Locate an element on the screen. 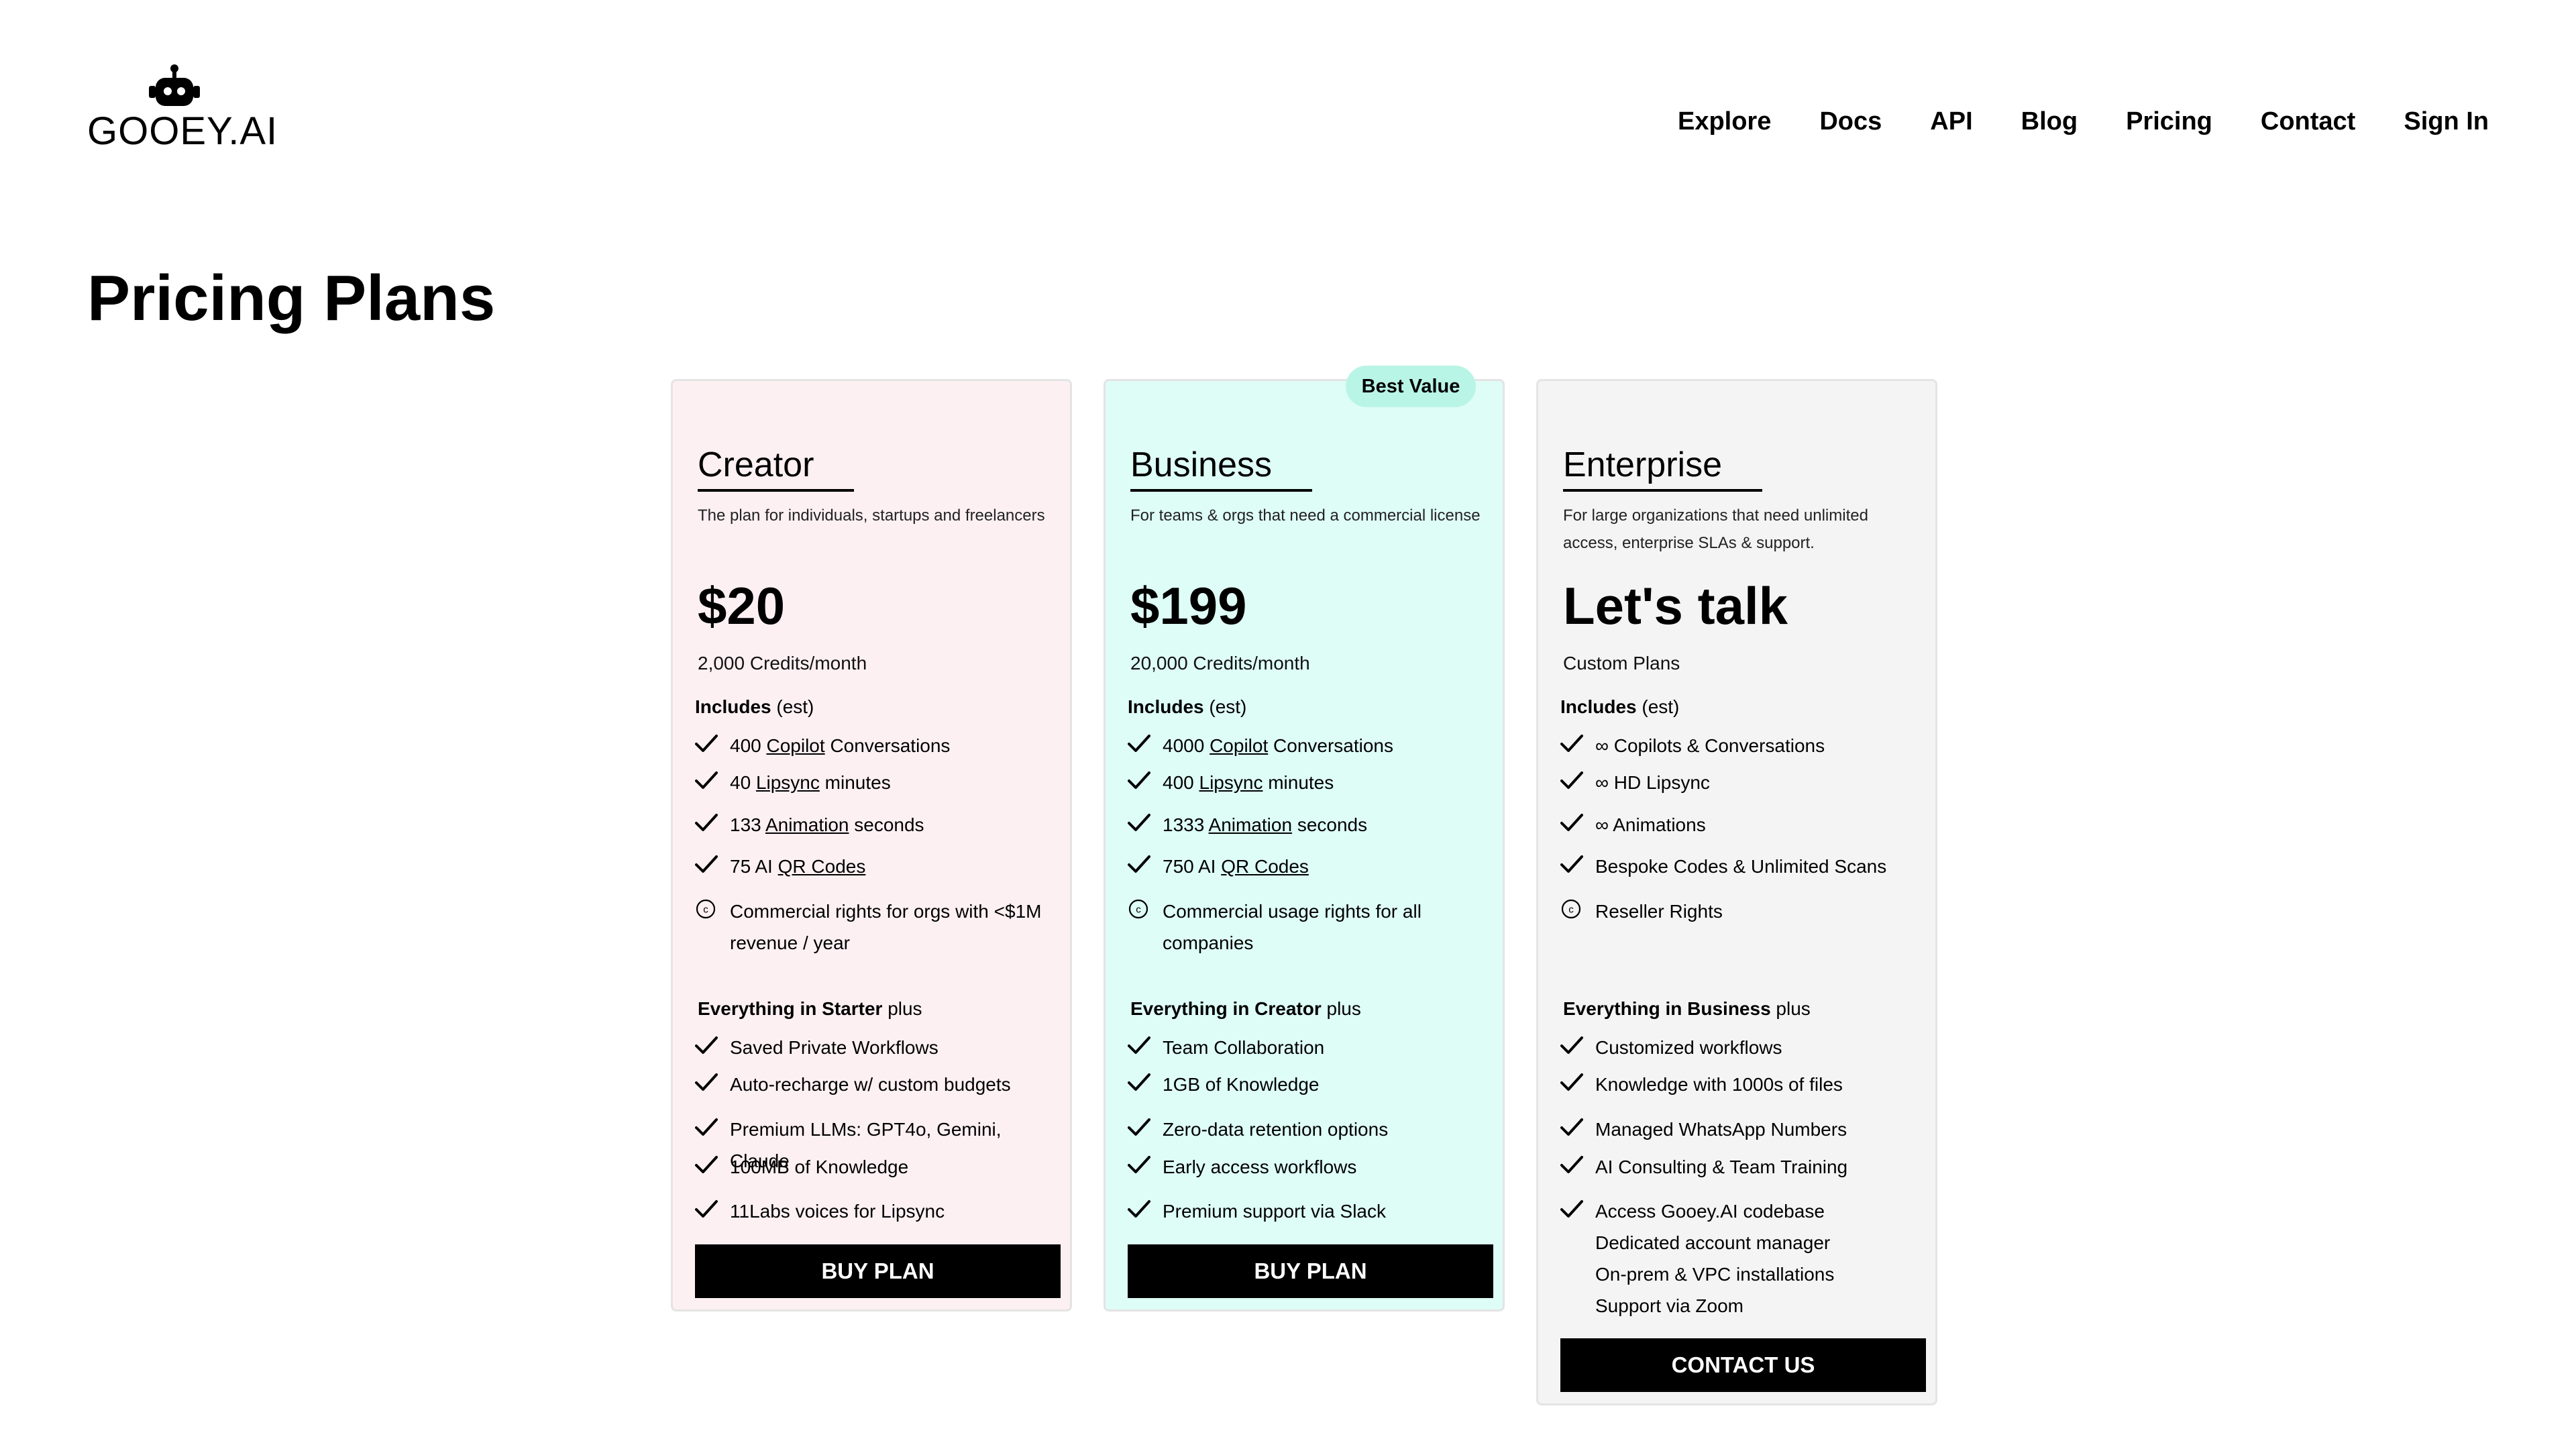 Image resolution: width=2576 pixels, height=1449 pixels. feature-item: 400 Copilot Conversations is located at coordinates (880, 745).